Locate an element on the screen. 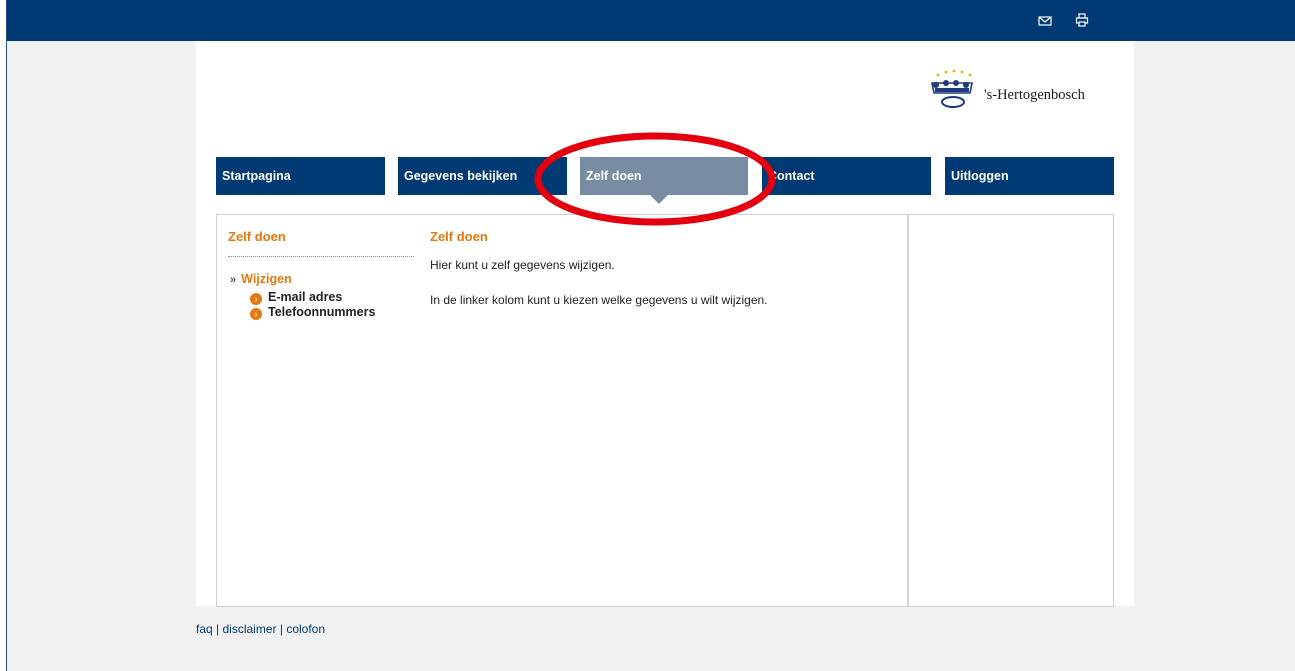 This screenshot has width=1295, height=671. sidebar-group-wijzigen: » Wijzigen is located at coordinates (261, 279).